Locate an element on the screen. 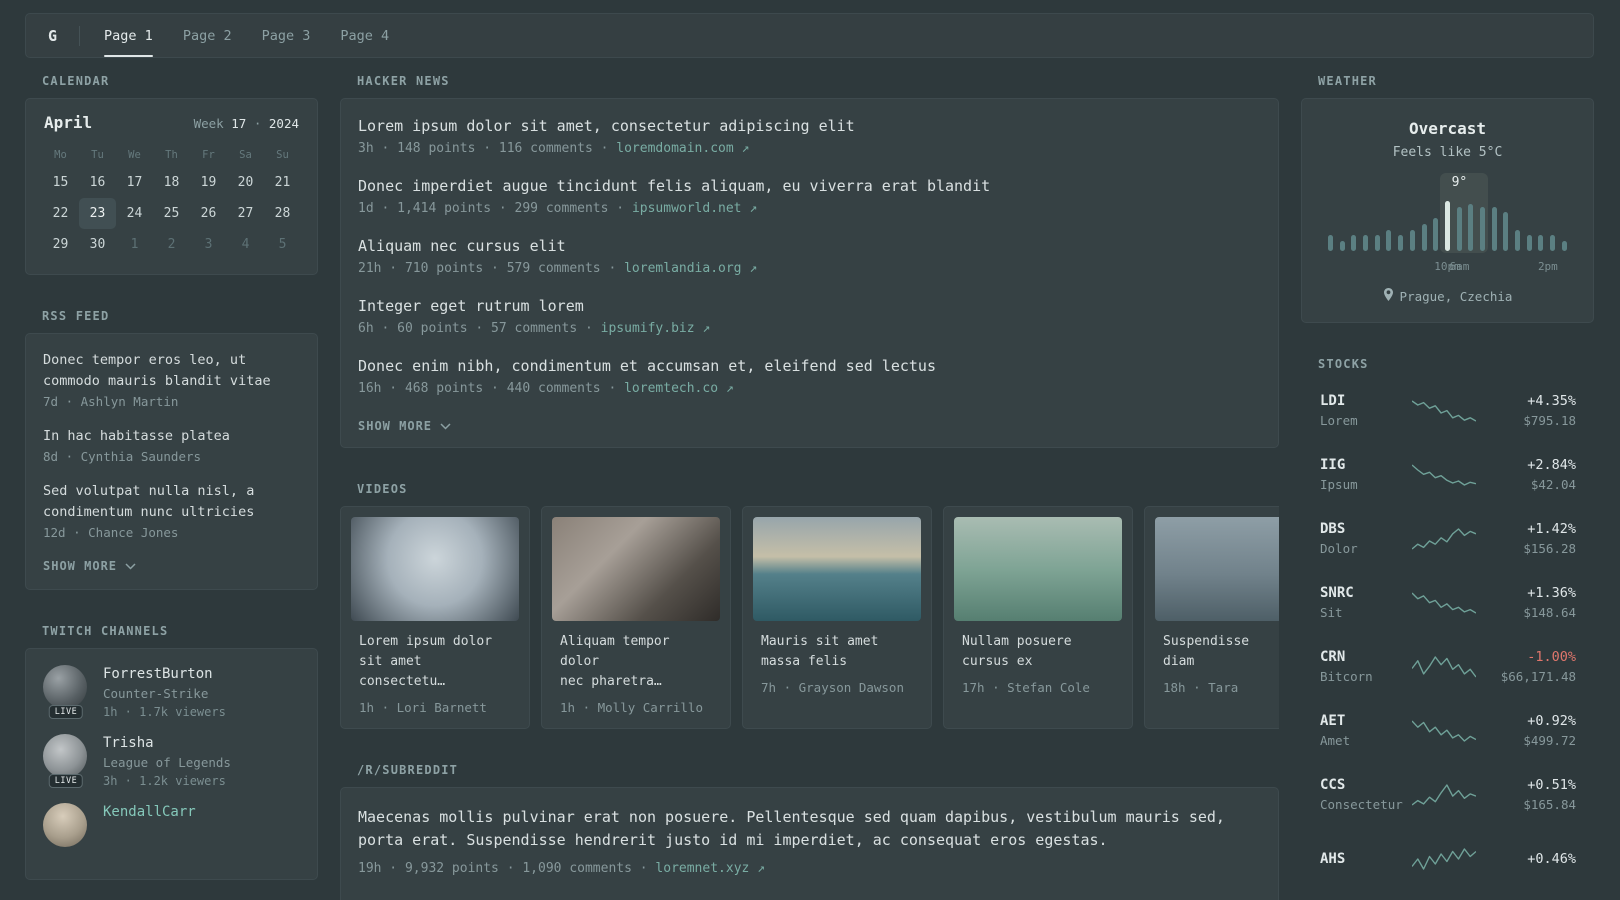 The height and width of the screenshot is (900, 1620). stock-id: SNRC Sit is located at coordinates (1364, 602).